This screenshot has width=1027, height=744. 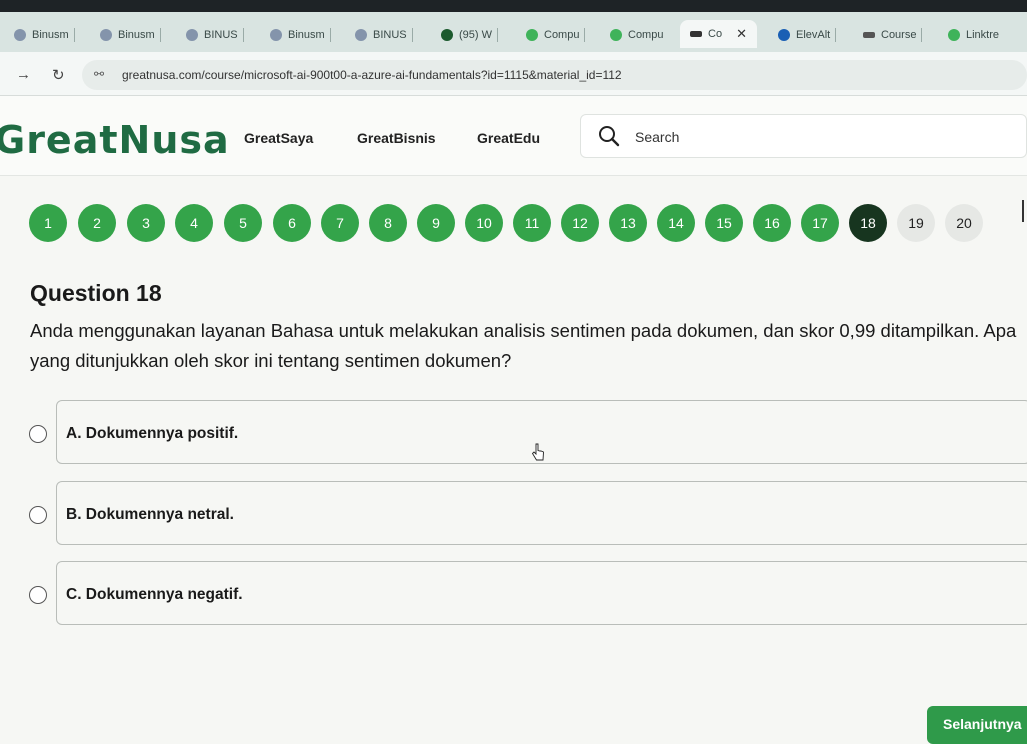 I want to click on next-button: Selanjutnya, so click(x=977, y=725).